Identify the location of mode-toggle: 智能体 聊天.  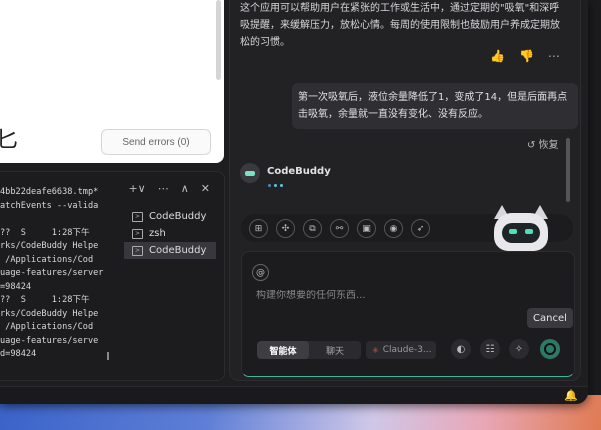
(309, 350).